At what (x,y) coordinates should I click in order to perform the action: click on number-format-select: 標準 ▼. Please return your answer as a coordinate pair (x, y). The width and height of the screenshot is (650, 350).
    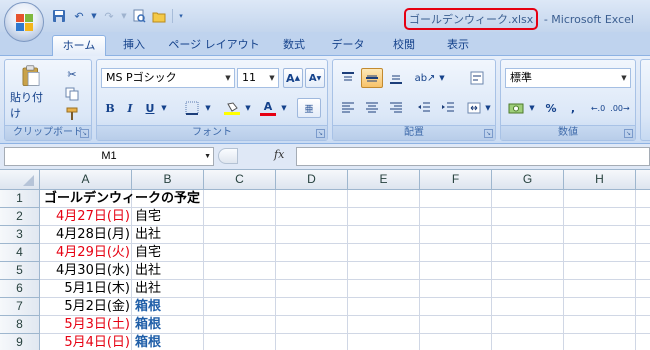
    Looking at the image, I should click on (568, 78).